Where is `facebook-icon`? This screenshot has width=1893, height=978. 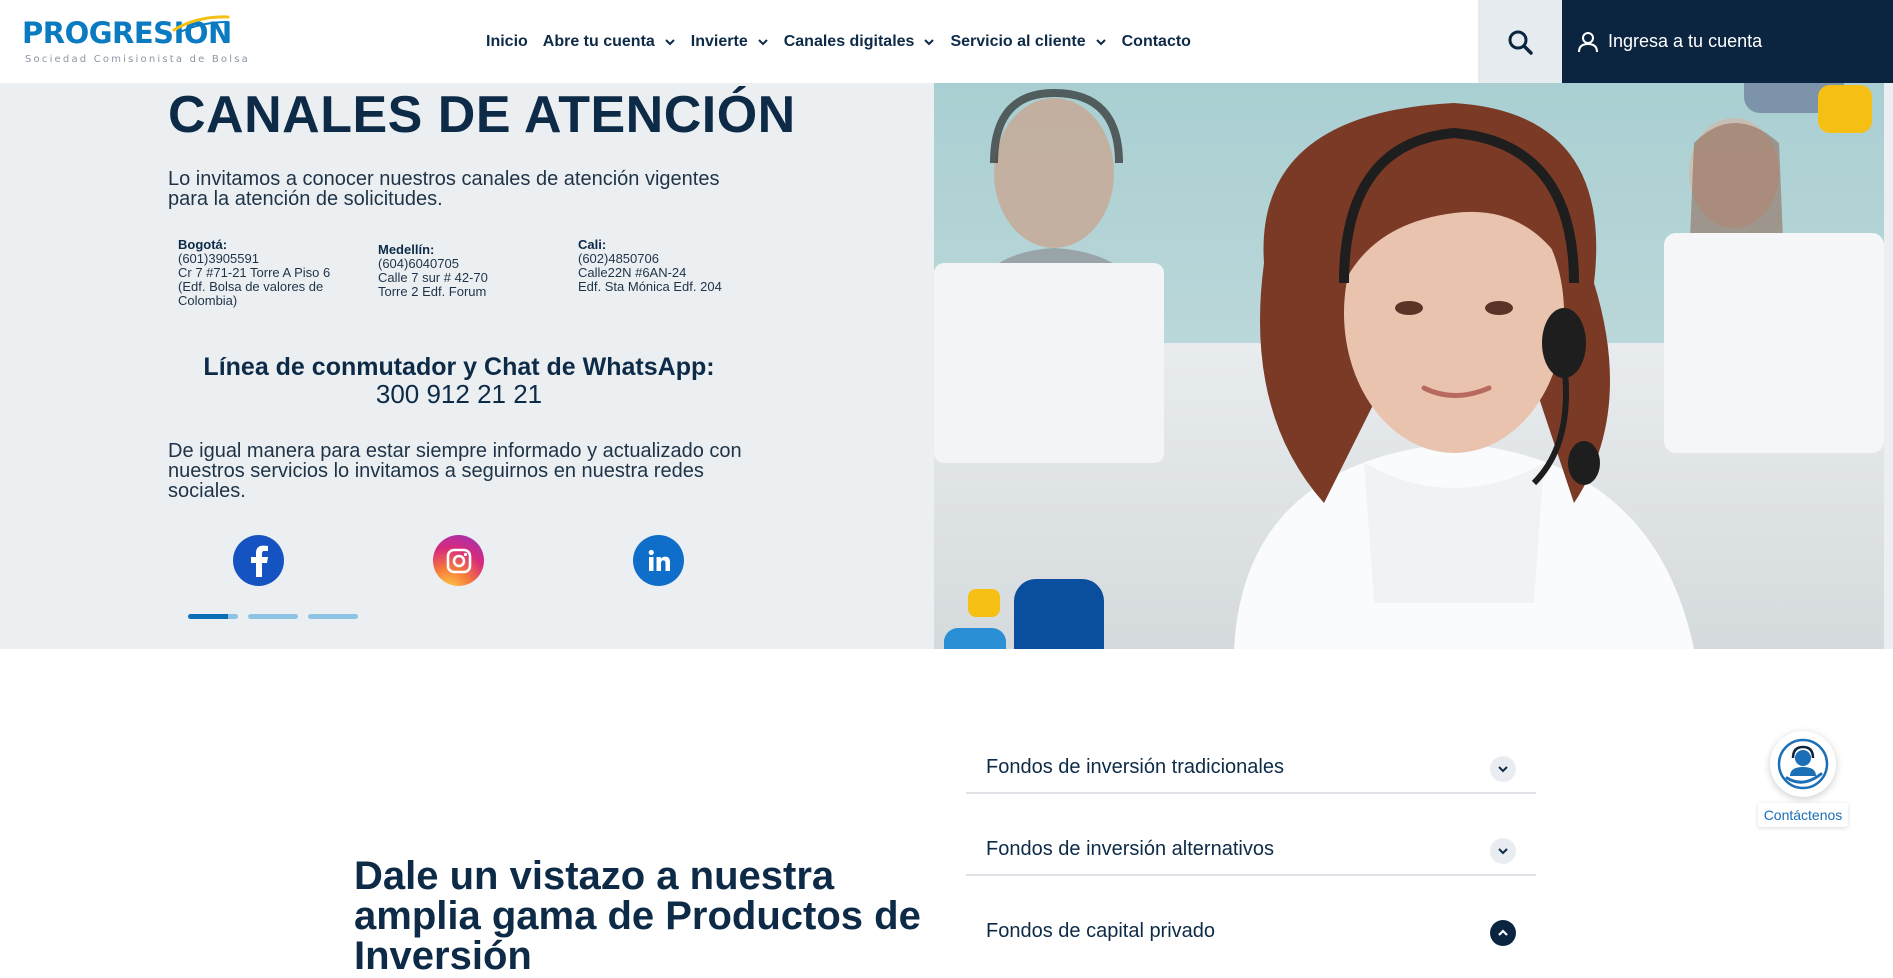 facebook-icon is located at coordinates (258, 560).